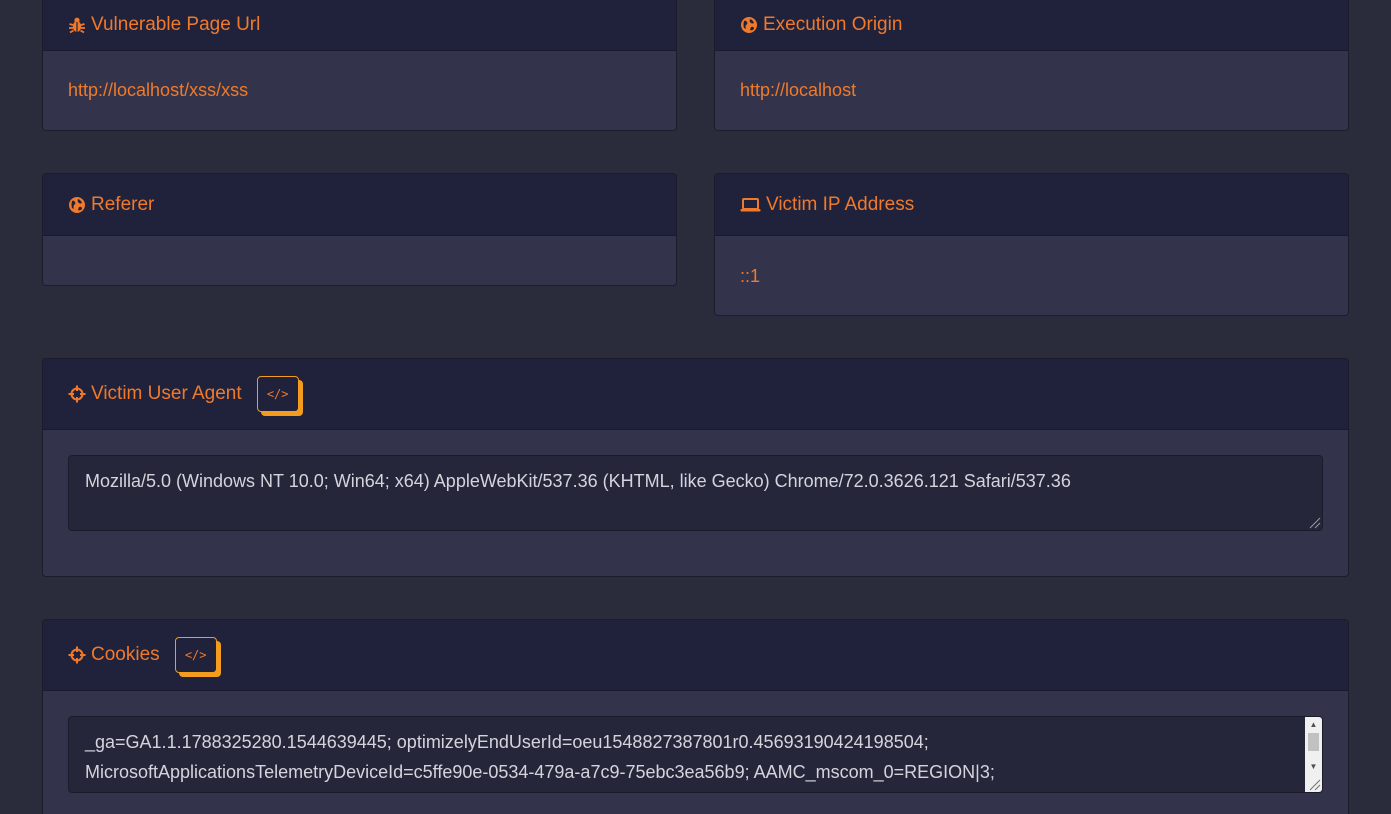 The height and width of the screenshot is (814, 1391). Describe the element at coordinates (833, 24) in the screenshot. I see `execution-origin-title: Execution Origin` at that location.